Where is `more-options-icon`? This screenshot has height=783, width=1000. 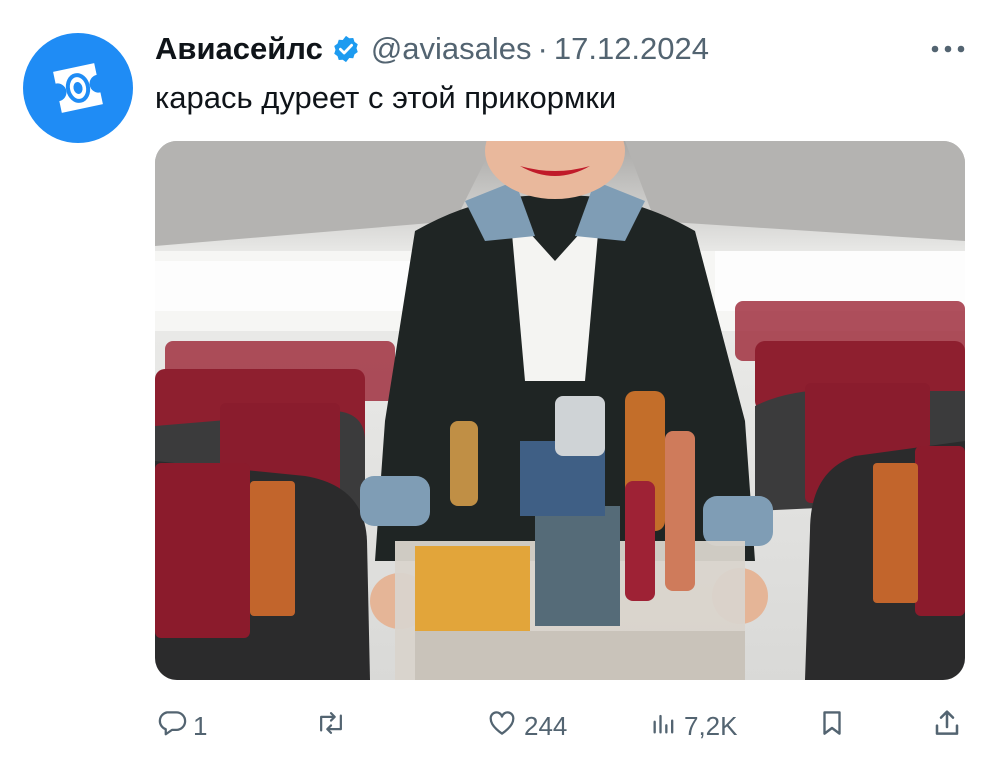 more-options-icon is located at coordinates (948, 49).